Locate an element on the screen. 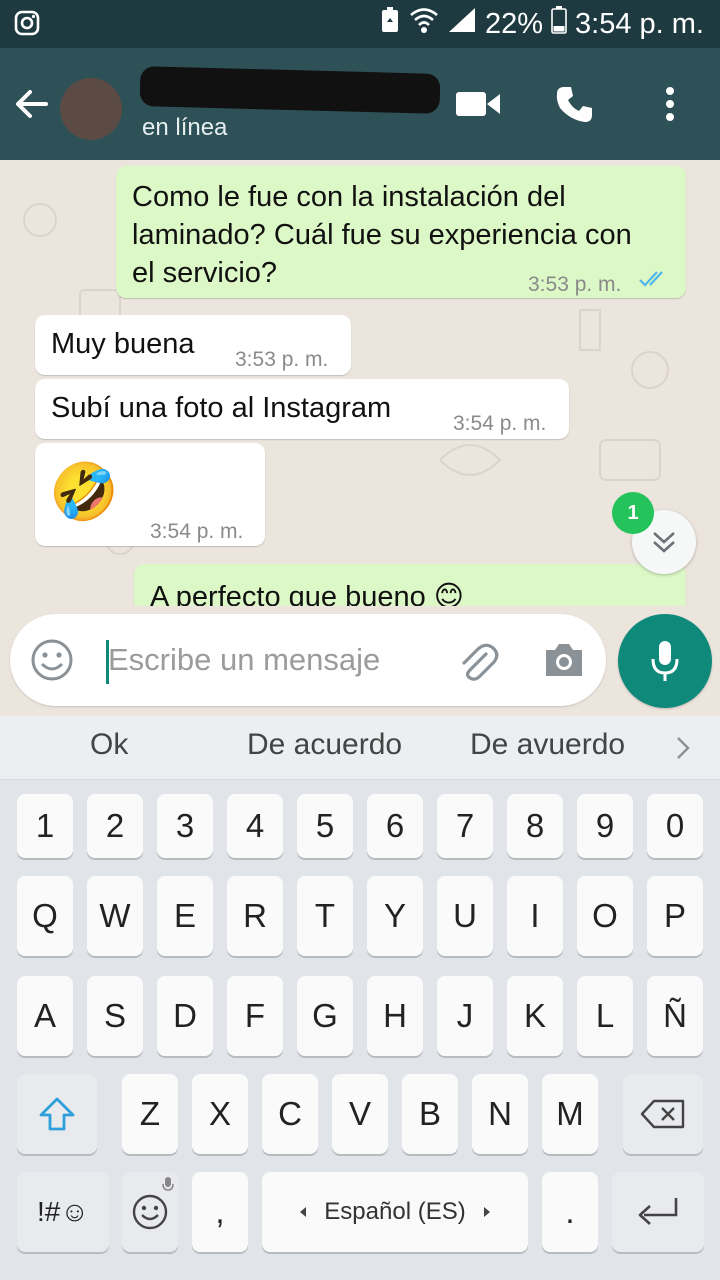 Image resolution: width=720 pixels, height=1280 pixels. voice-message-button is located at coordinates (665, 661).